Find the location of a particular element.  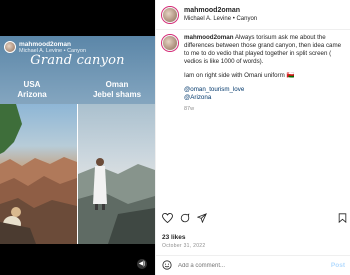

profile-avatar is located at coordinates (170, 14).